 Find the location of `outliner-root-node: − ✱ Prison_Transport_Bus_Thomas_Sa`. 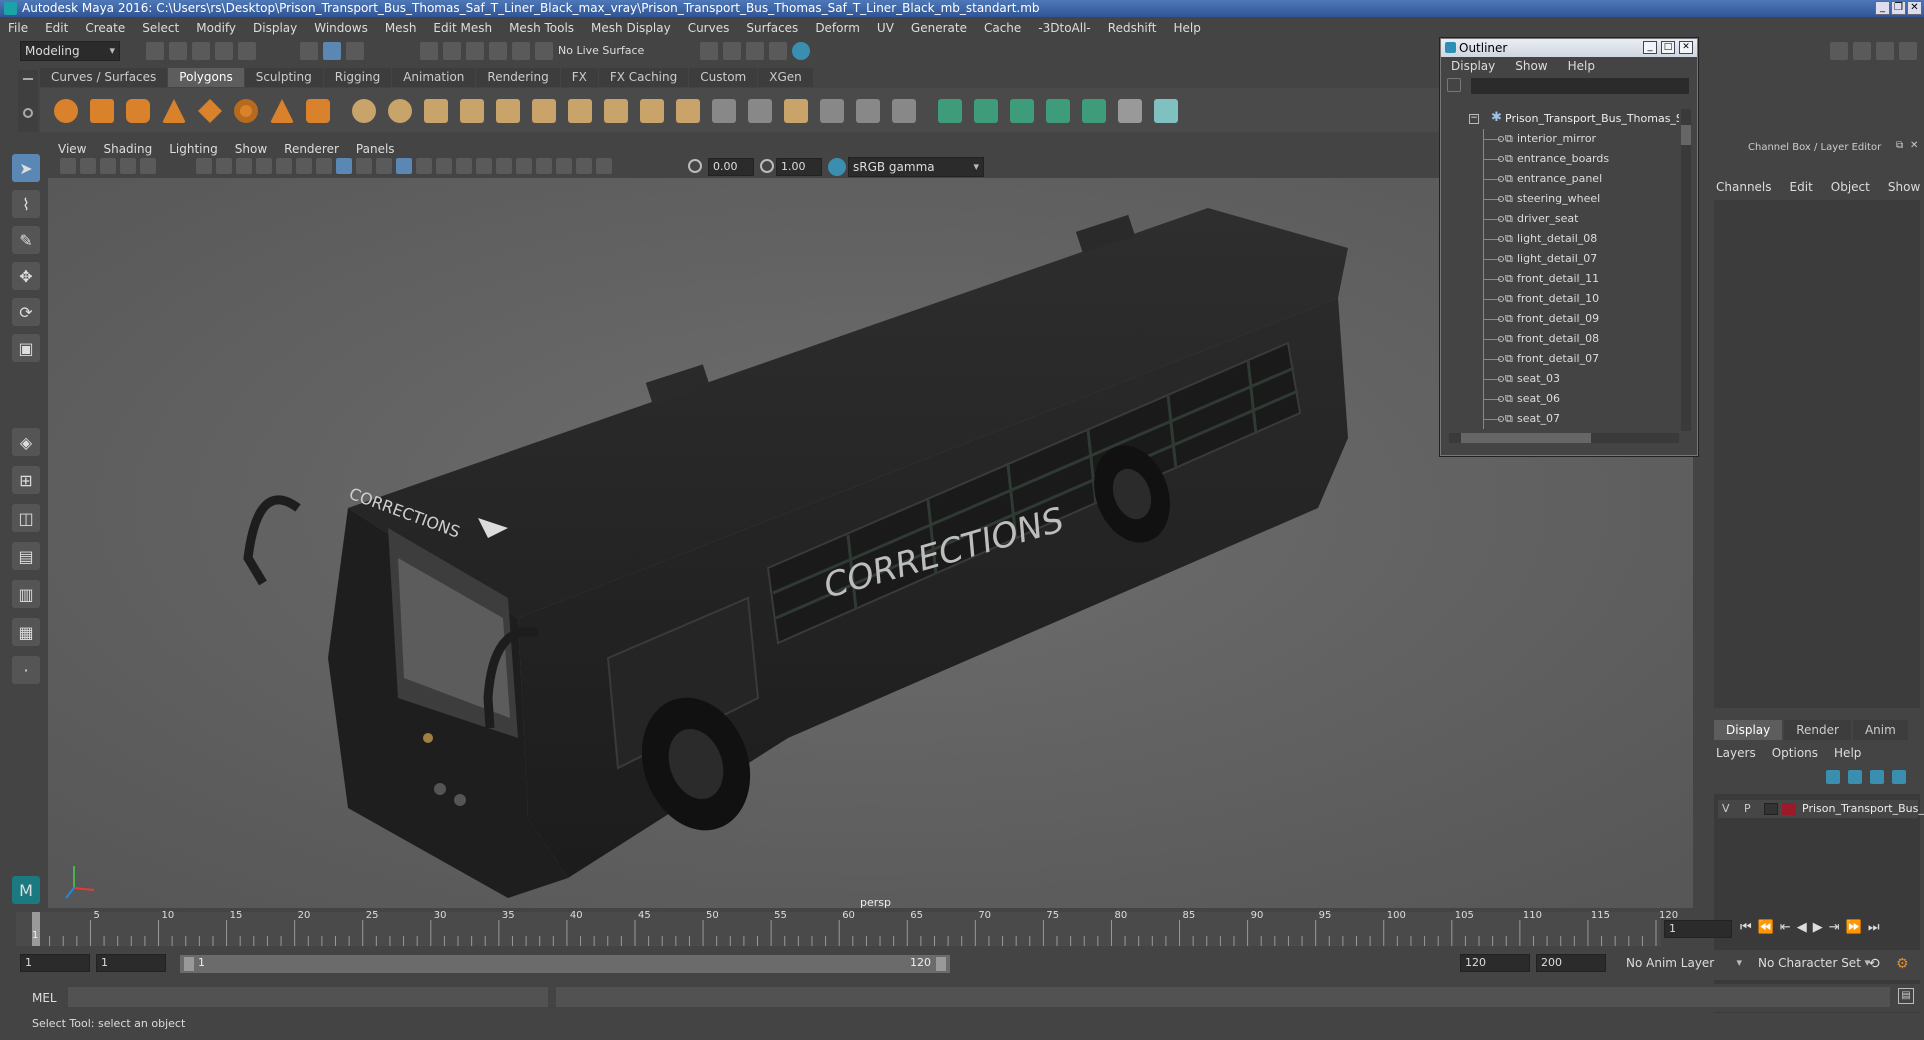

outliner-root-node: − ✱ Prison_Transport_Bus_Thomas_Sa is located at coordinates (1563, 119).